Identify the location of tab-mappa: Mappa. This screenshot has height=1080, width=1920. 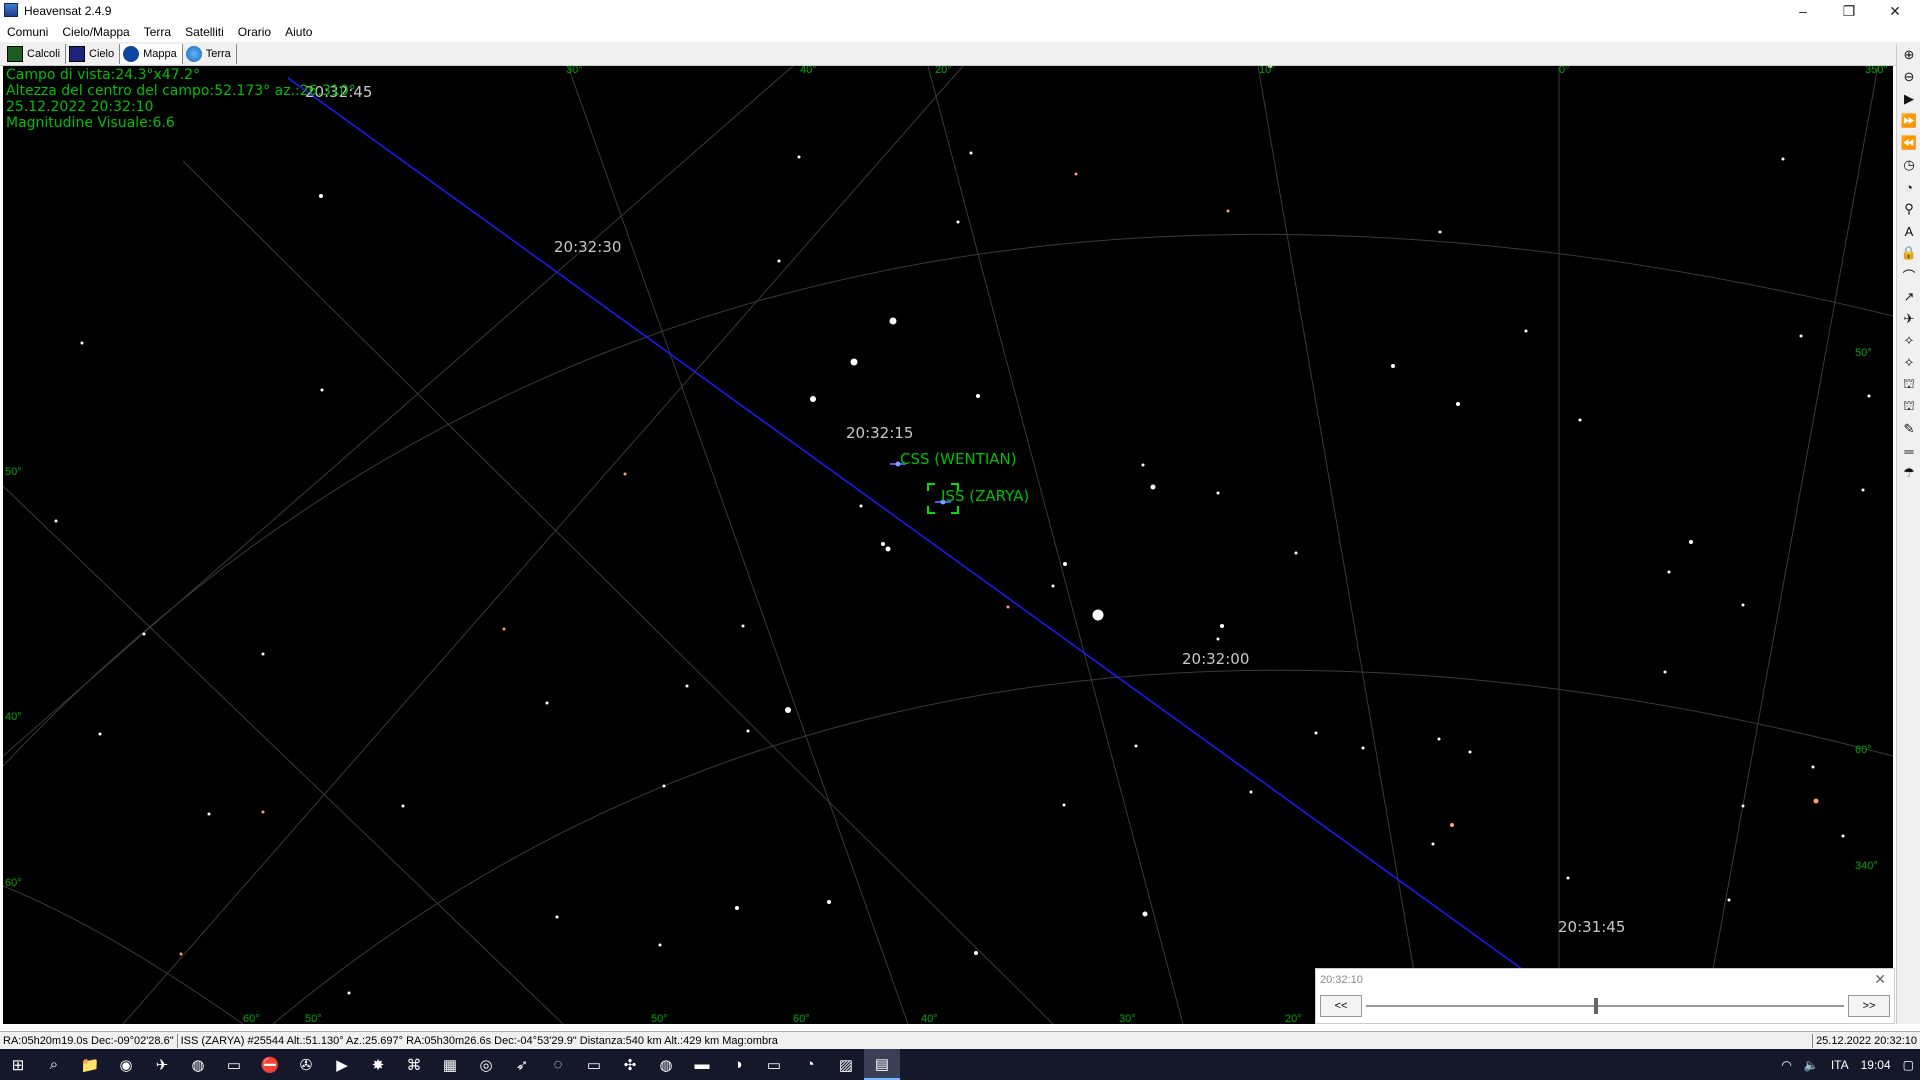
(151, 53).